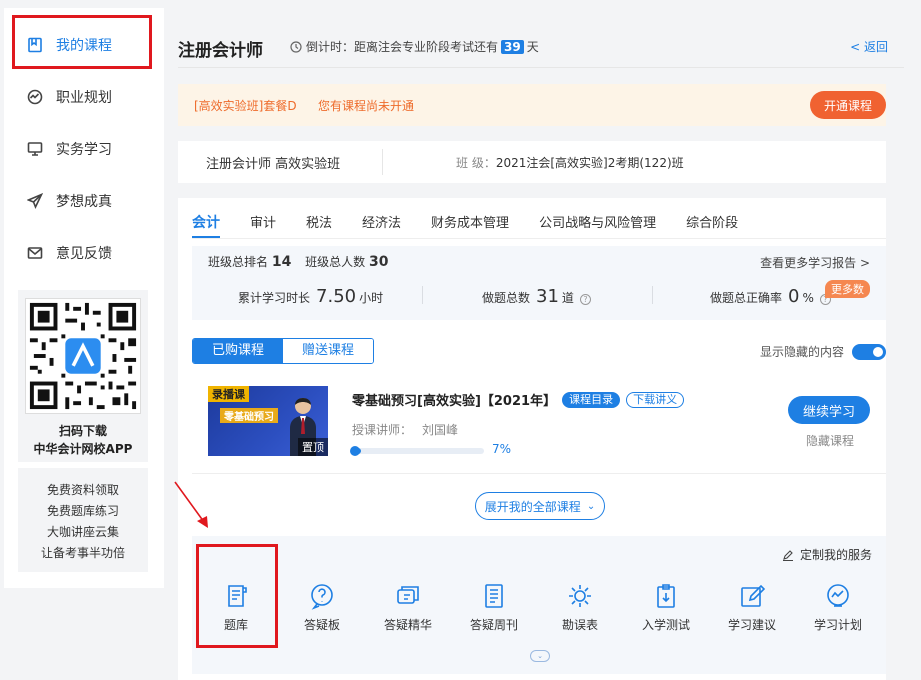 The height and width of the screenshot is (680, 921). I want to click on sidebar-item-dream: 梦想成真, so click(84, 201).